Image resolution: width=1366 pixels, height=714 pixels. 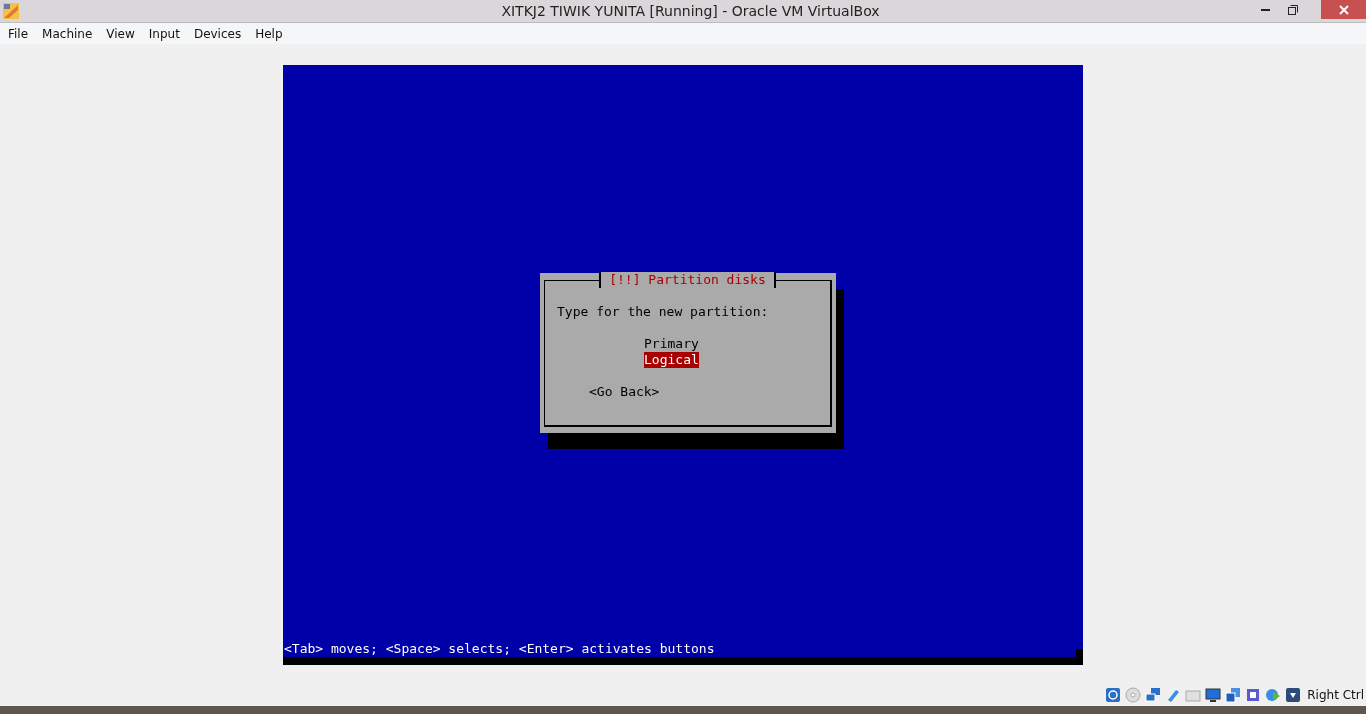 I want to click on app-icon, so click(x=11, y=11).